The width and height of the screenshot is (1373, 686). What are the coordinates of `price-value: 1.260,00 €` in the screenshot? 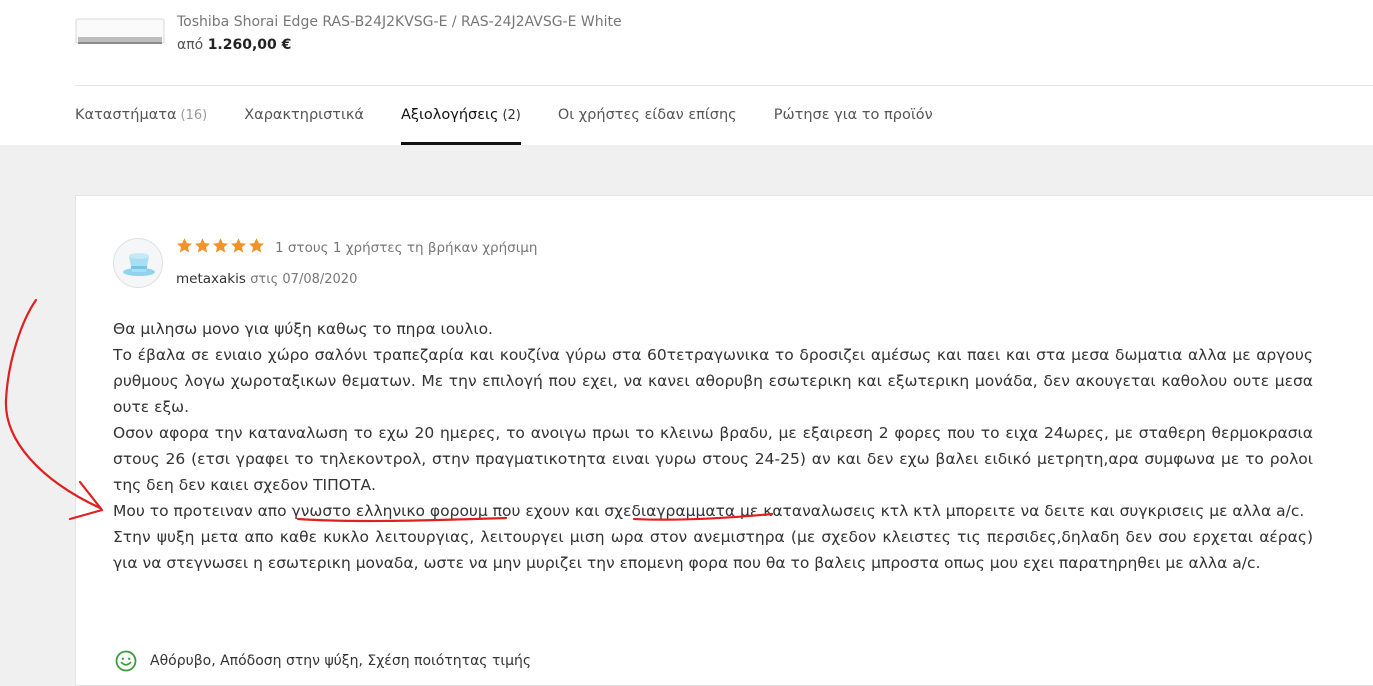 It's located at (249, 45).